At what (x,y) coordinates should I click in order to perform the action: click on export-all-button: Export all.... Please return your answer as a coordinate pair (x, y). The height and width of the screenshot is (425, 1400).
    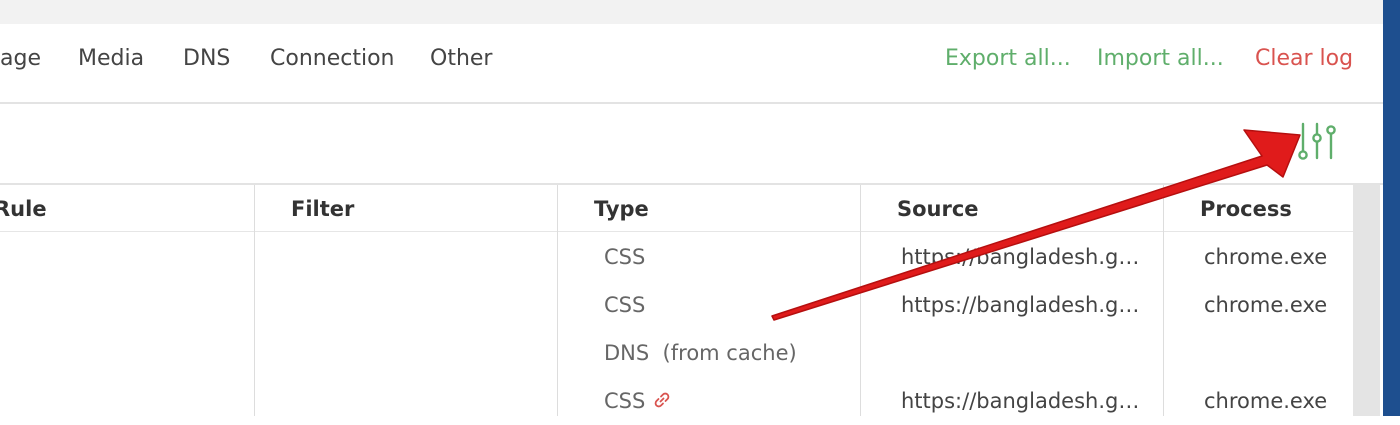
    Looking at the image, I should click on (1008, 59).